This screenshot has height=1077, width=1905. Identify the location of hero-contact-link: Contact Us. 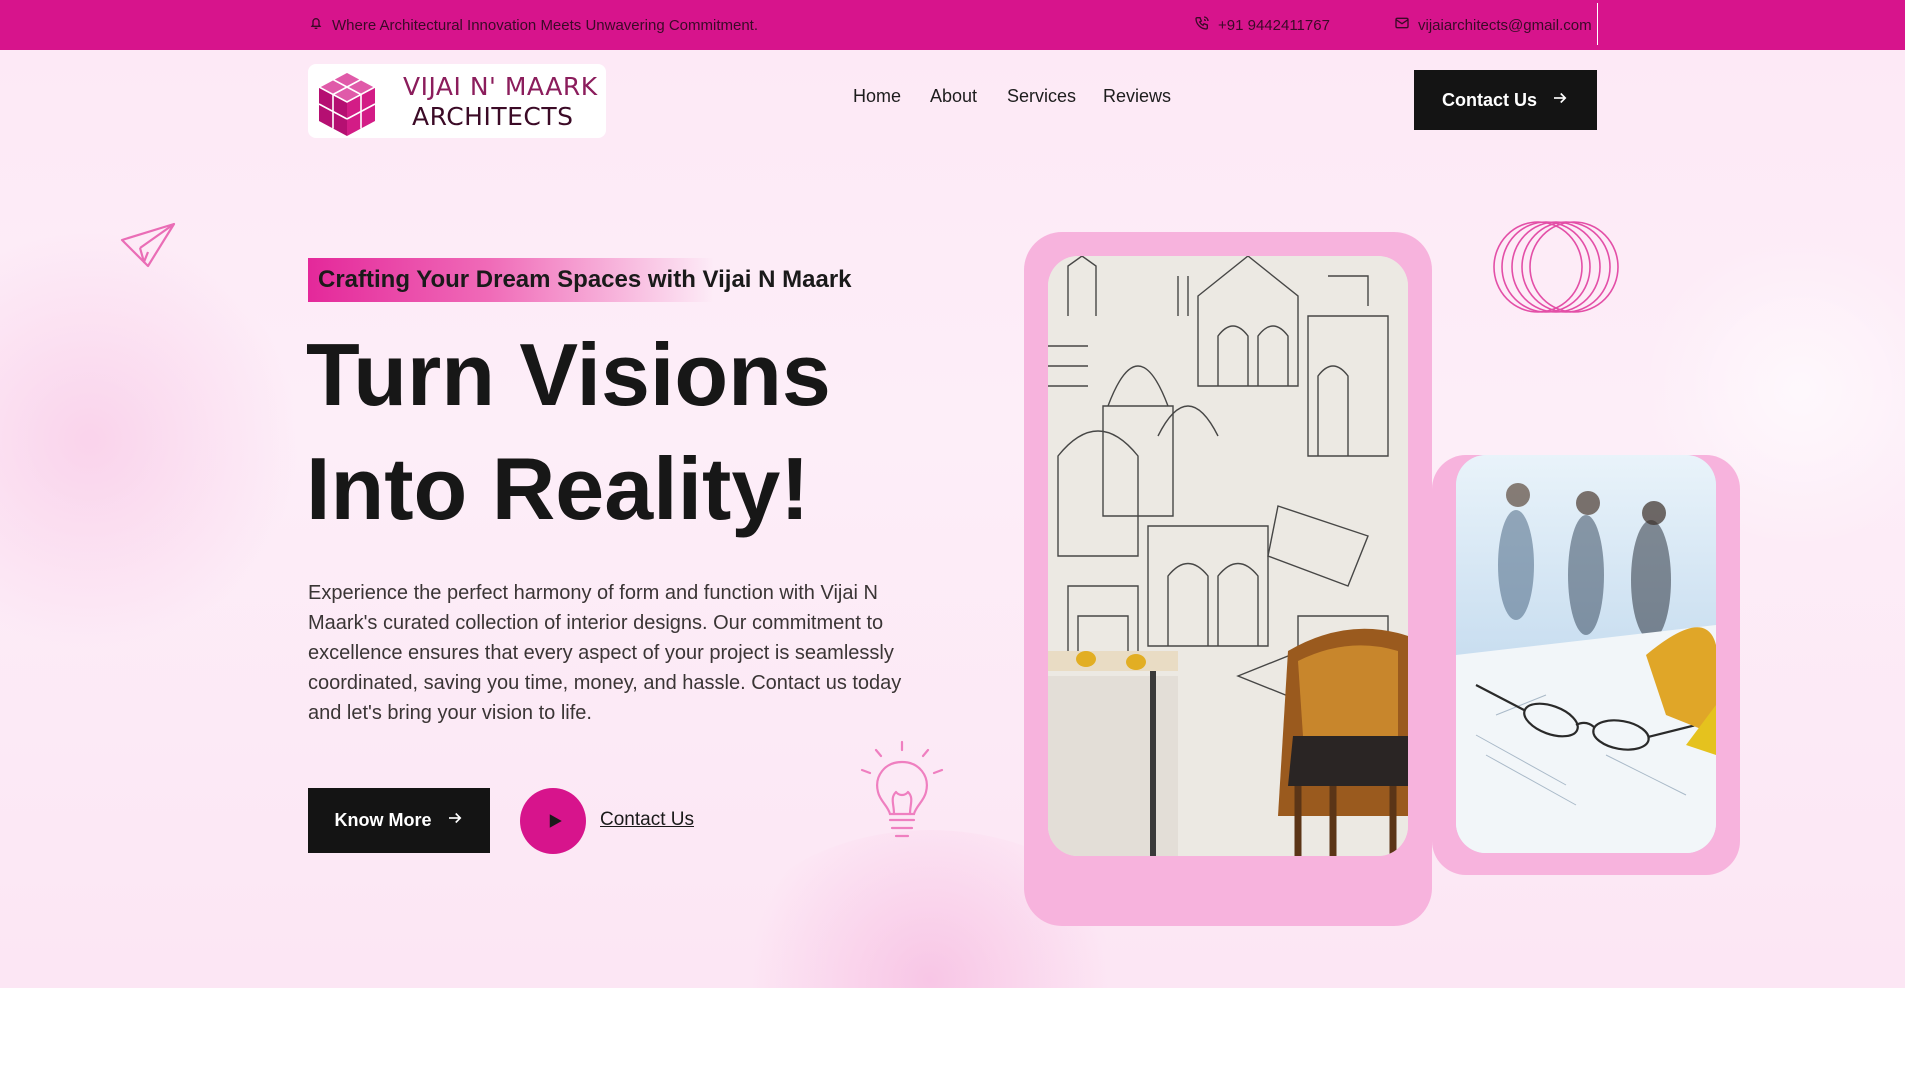
(647, 820).